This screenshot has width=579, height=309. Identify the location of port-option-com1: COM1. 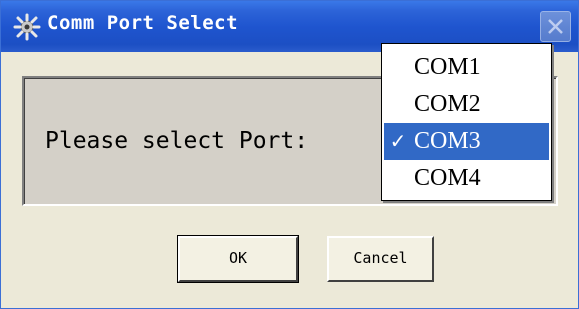
(466, 67).